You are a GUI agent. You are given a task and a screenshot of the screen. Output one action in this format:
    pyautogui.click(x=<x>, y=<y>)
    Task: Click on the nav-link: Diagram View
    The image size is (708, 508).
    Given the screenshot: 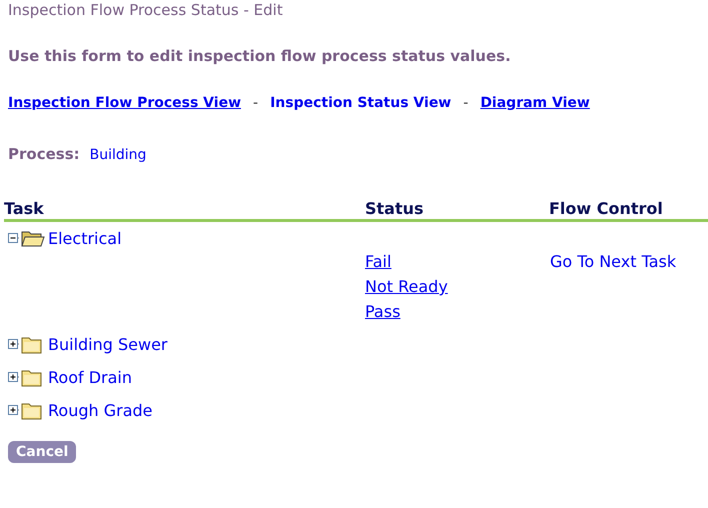 What is the action you would take?
    pyautogui.click(x=535, y=103)
    